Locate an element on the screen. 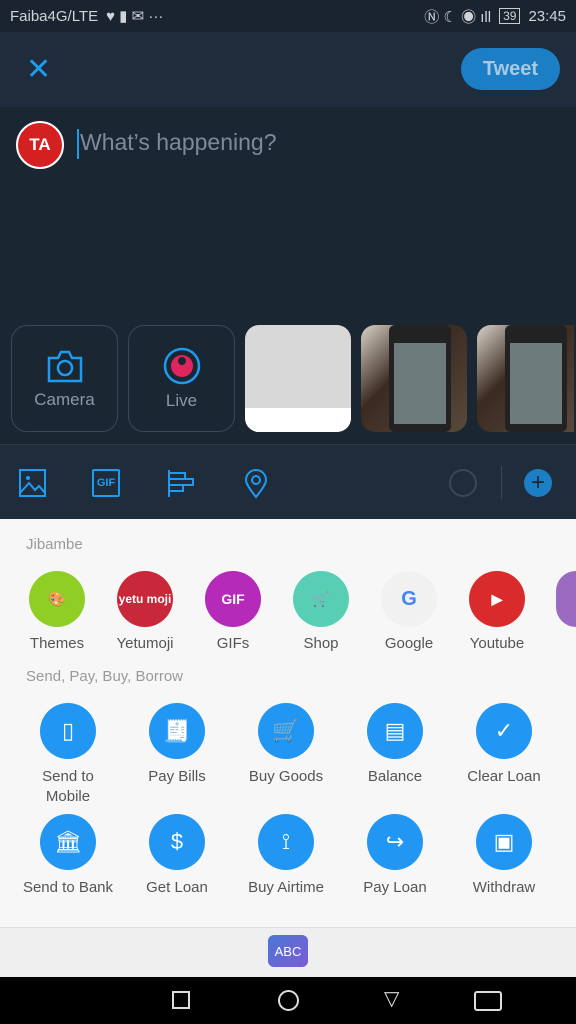  camera-button: Camera is located at coordinates (64, 378).